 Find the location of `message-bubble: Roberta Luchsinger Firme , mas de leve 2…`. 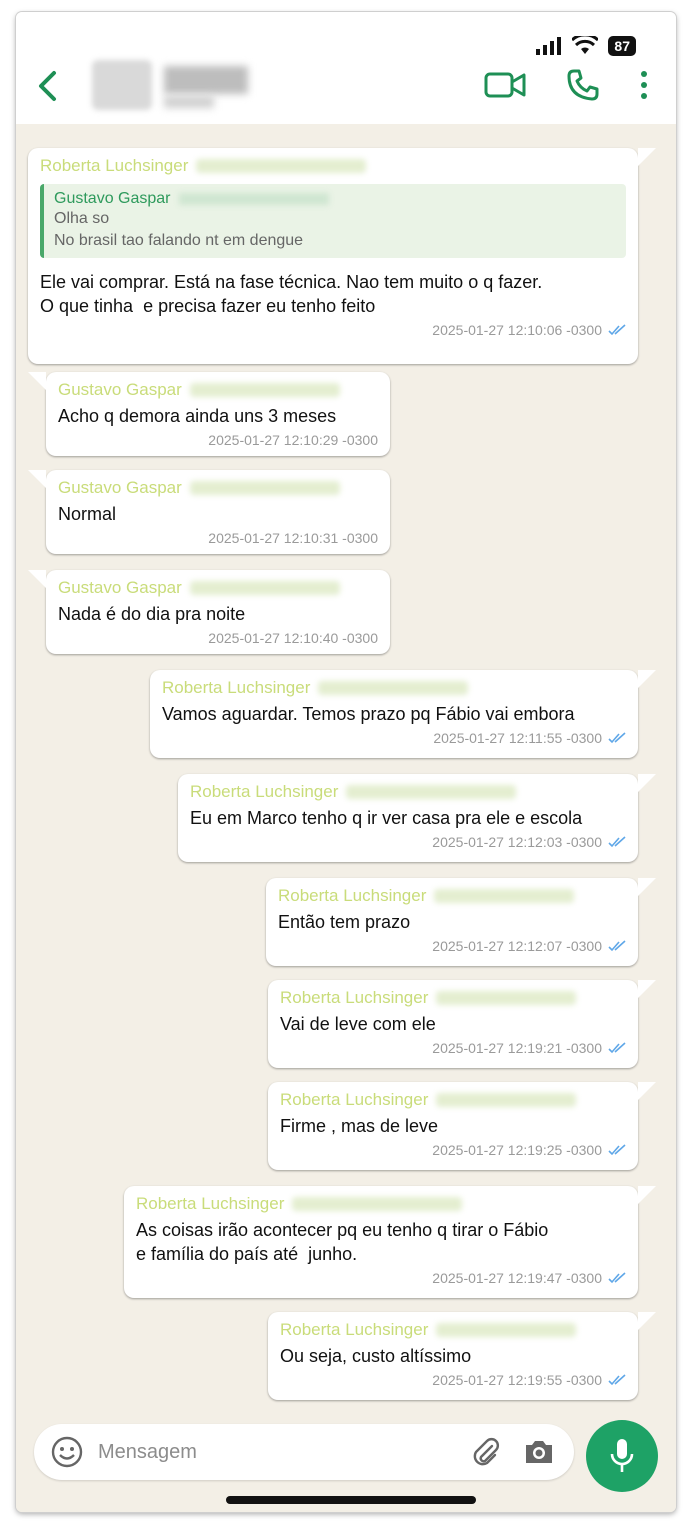

message-bubble: Roberta Luchsinger Firme , mas de leve 2… is located at coordinates (462, 1126).